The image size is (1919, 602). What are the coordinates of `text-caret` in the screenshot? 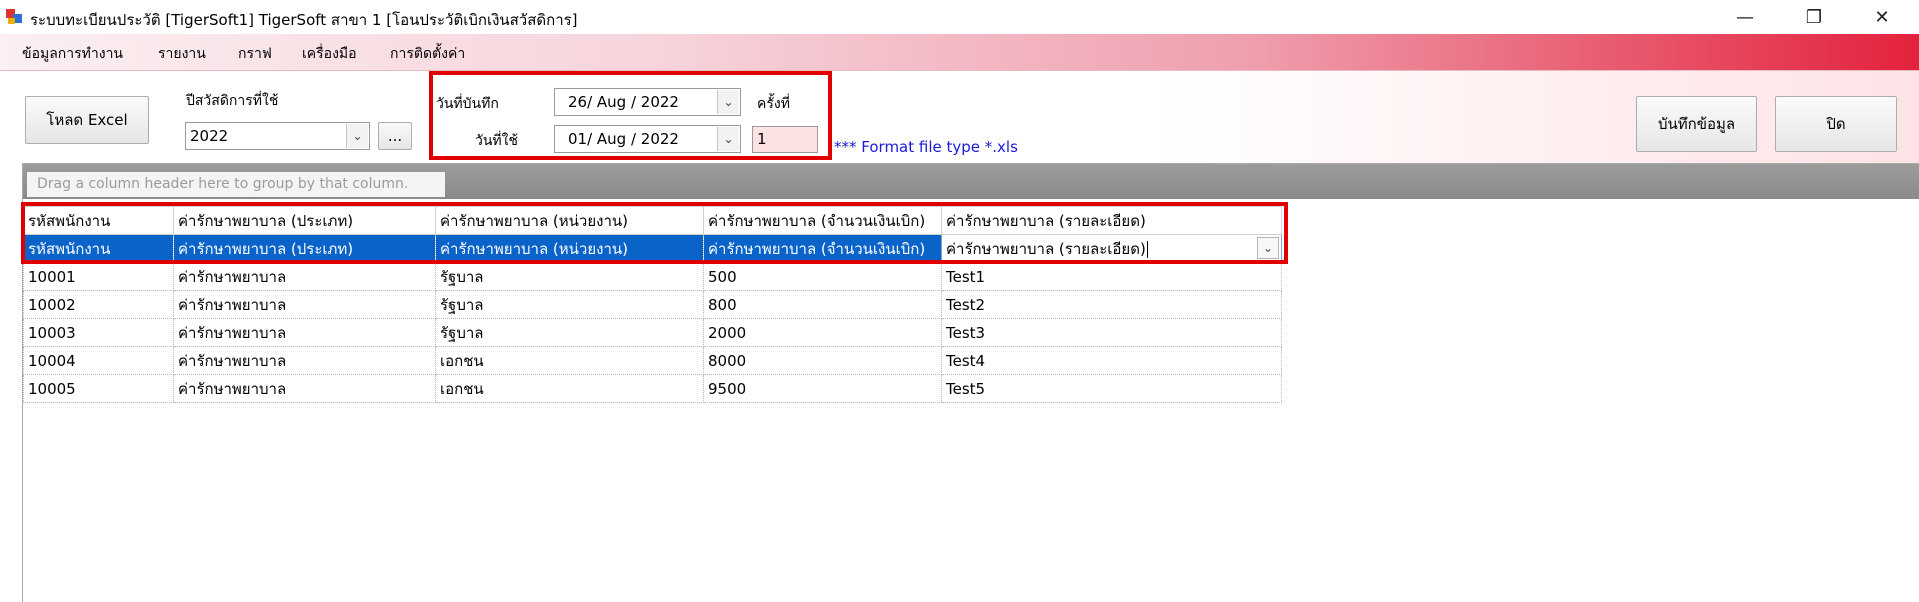 It's located at (1147, 249).